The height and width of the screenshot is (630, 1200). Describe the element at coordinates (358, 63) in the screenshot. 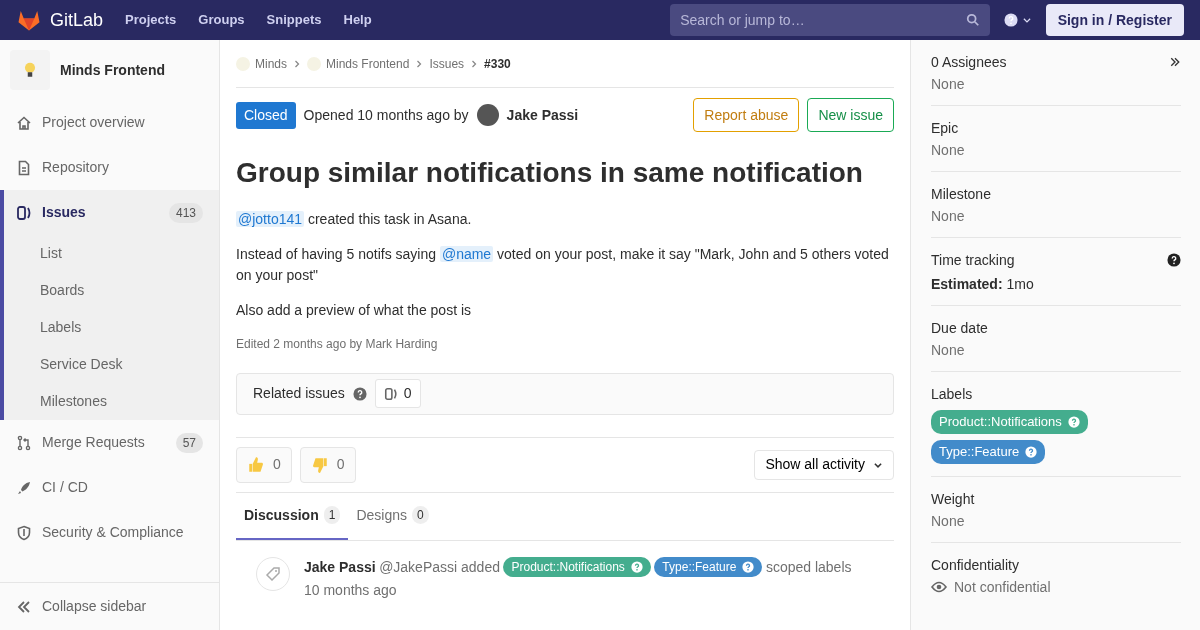

I see `breadcrumb-link: Minds Frontend` at that location.